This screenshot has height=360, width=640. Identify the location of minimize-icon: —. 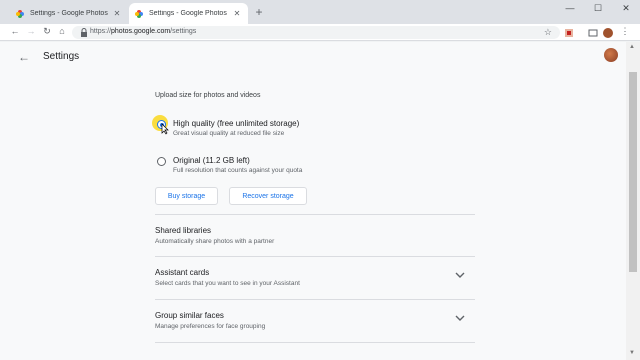
(570, 8).